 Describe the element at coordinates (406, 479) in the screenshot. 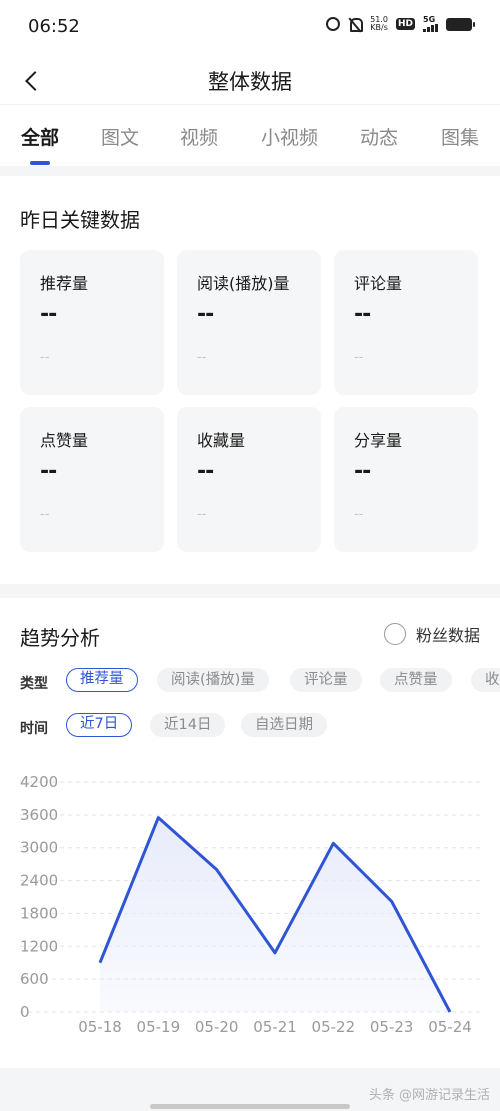

I see `metric-card-shares: 分享量 -- --` at that location.